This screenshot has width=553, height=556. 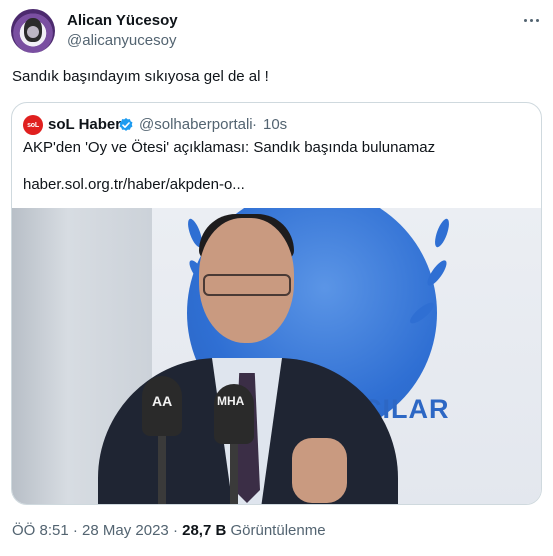 I want to click on tweet-date: 28 May 2023, so click(x=125, y=530).